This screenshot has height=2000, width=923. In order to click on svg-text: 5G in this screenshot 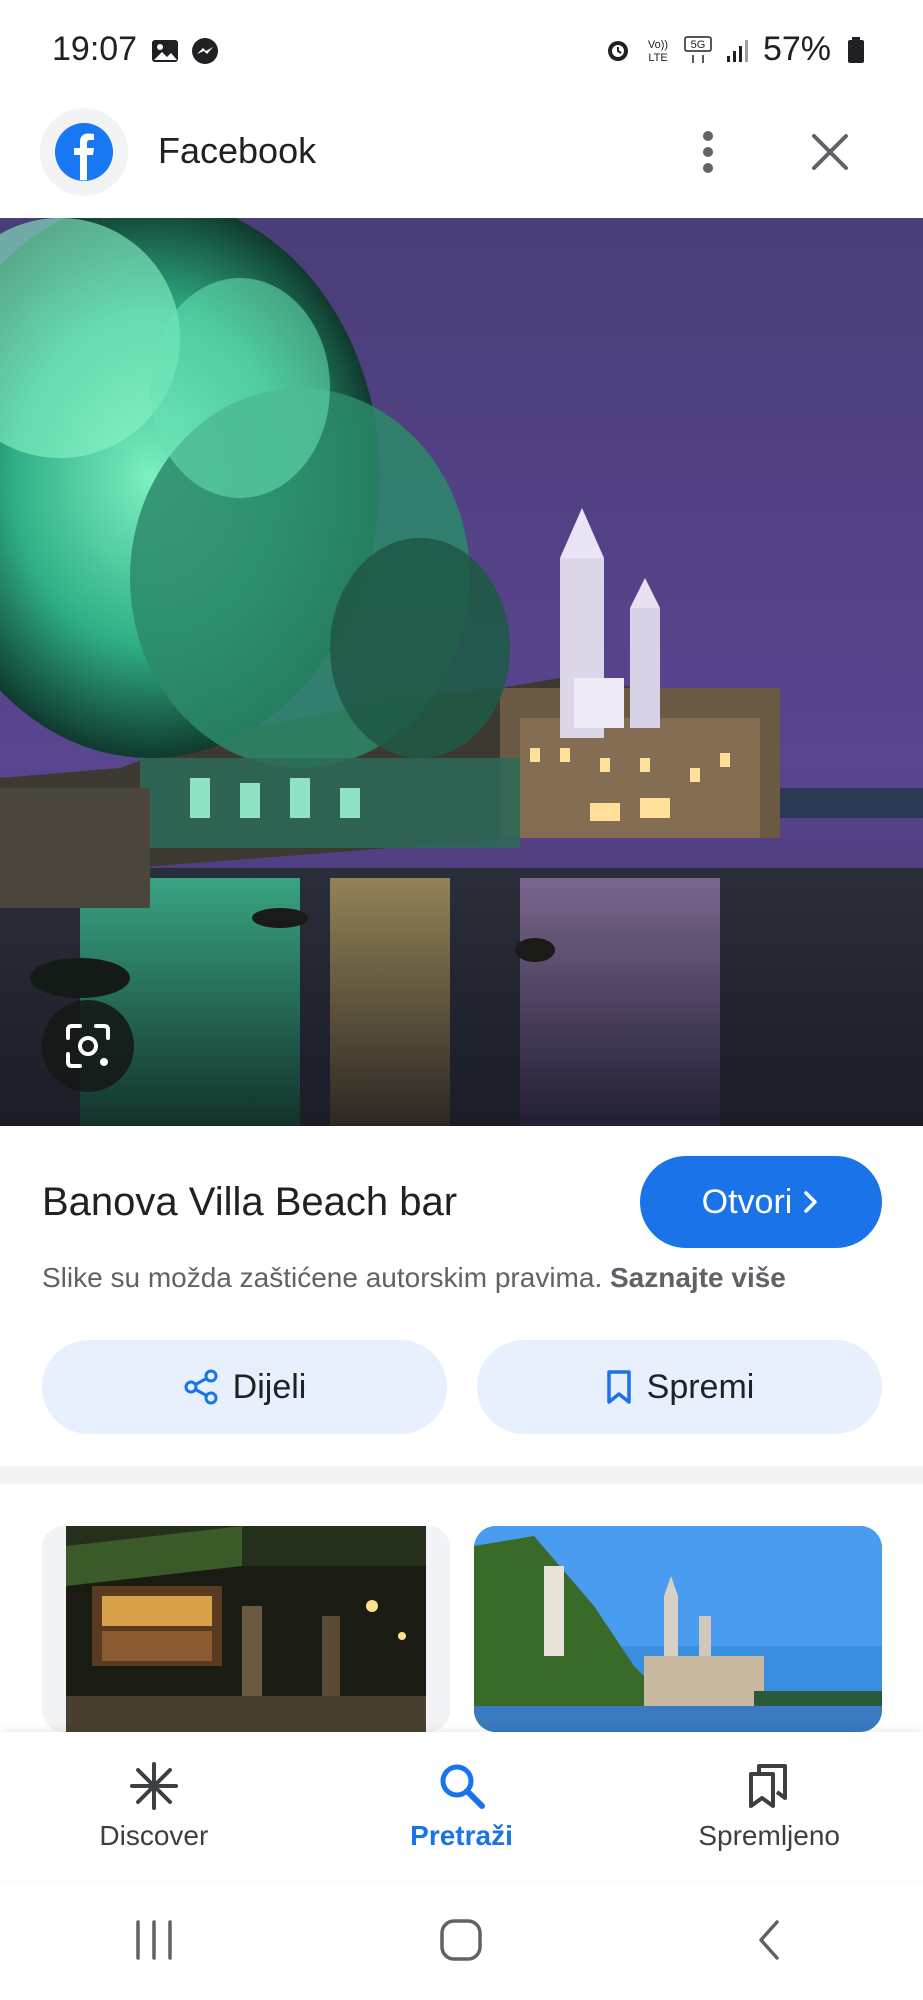, I will do `click(698, 45)`.